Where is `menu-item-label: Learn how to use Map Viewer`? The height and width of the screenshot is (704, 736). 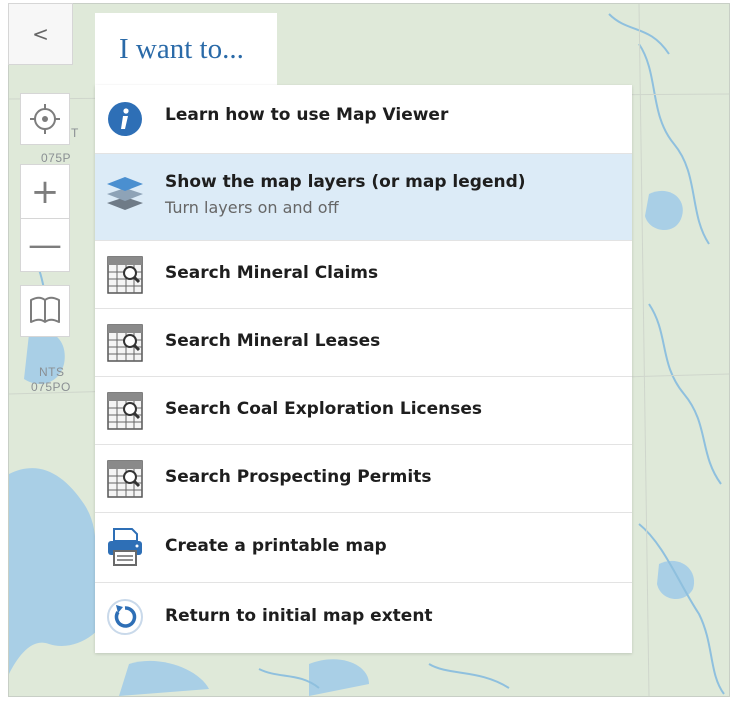
menu-item-label: Learn how to use Map Viewer is located at coordinates (307, 115).